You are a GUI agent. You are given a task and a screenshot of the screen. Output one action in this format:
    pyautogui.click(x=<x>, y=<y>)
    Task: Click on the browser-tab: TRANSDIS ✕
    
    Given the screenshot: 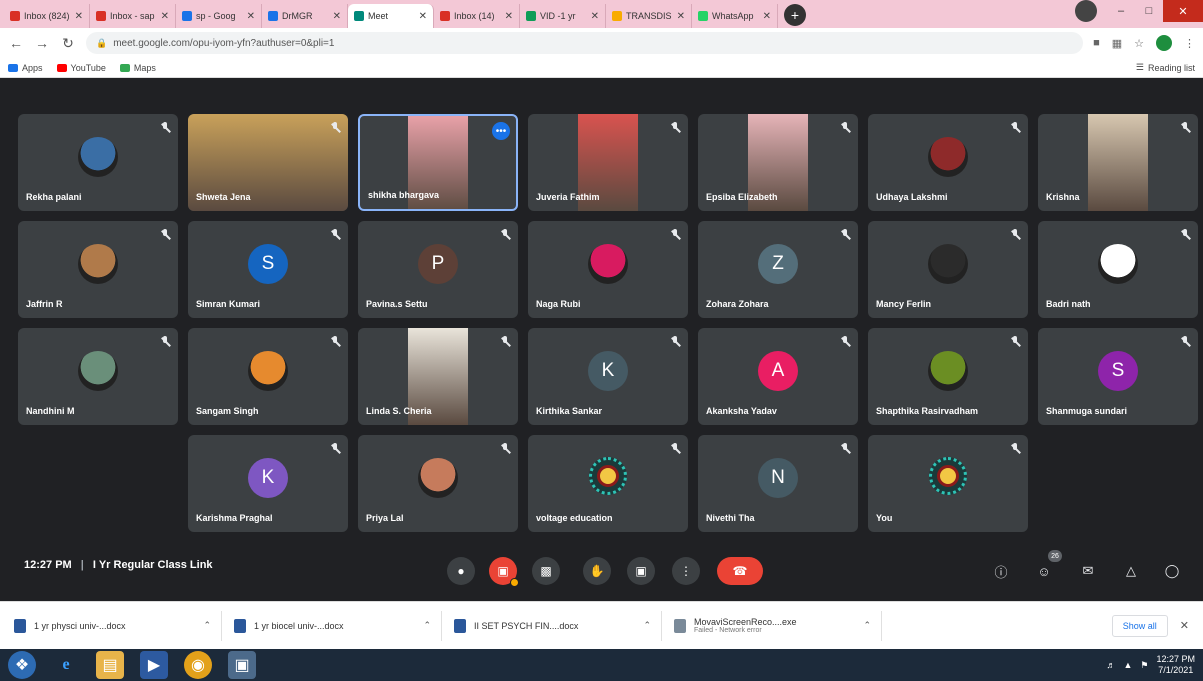 What is the action you would take?
    pyautogui.click(x=649, y=16)
    